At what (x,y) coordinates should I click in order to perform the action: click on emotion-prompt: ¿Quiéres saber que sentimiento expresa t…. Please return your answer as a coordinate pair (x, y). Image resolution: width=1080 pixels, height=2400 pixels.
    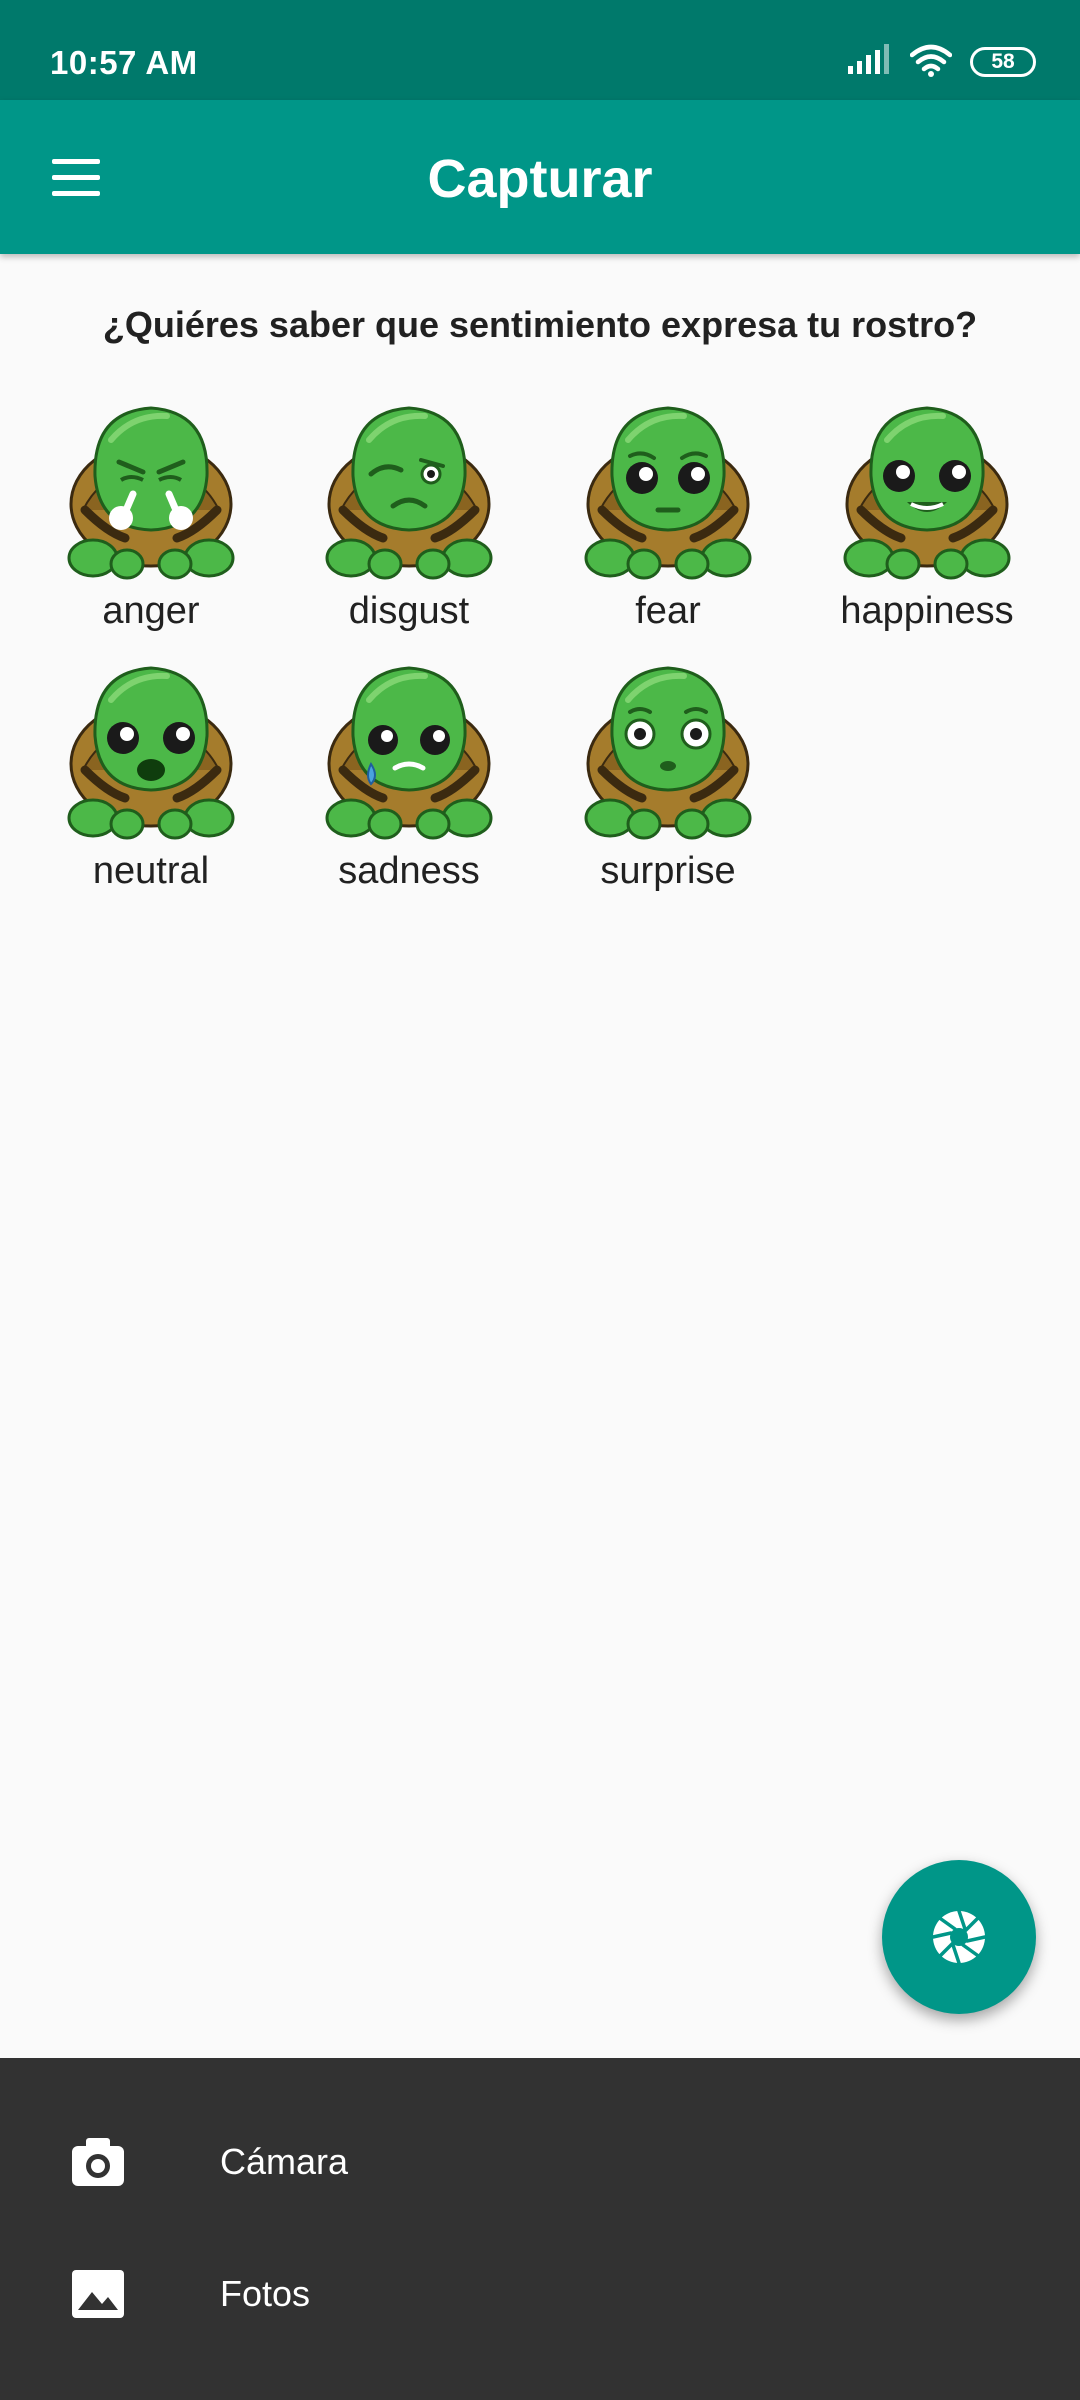
    Looking at the image, I should click on (540, 324).